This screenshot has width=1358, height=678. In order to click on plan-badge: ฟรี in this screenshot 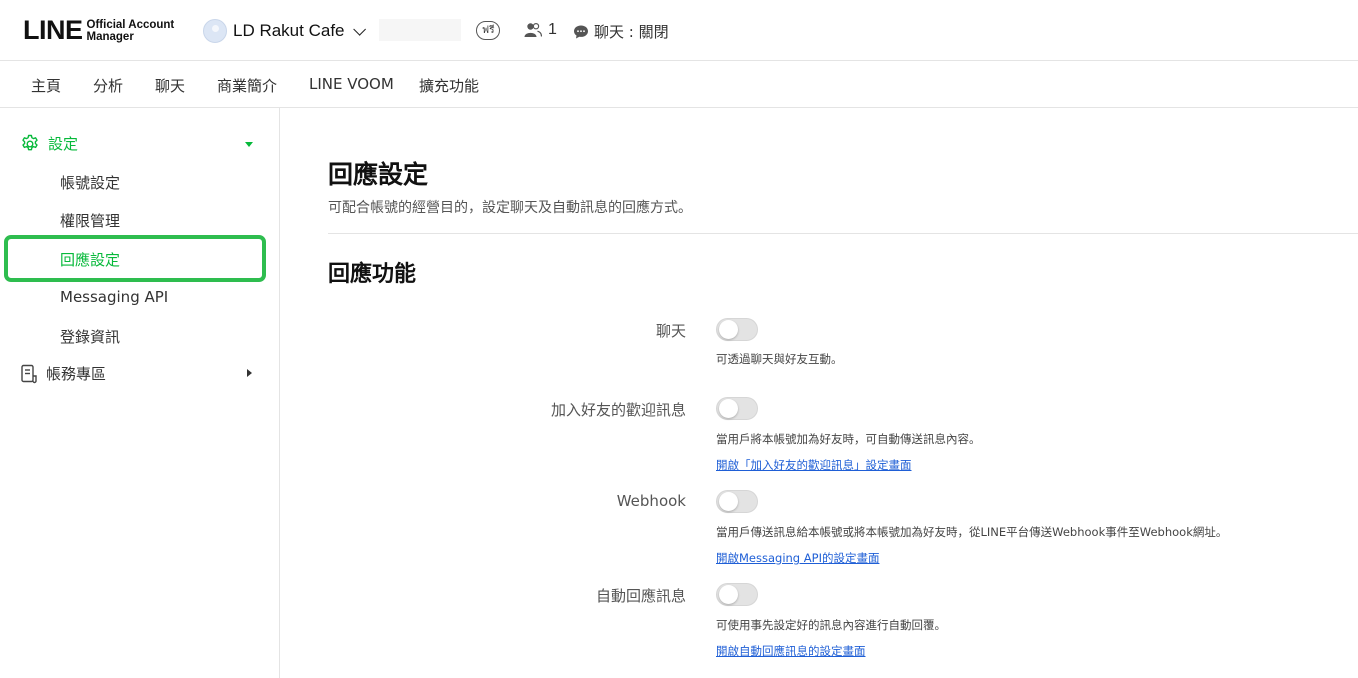, I will do `click(488, 30)`.